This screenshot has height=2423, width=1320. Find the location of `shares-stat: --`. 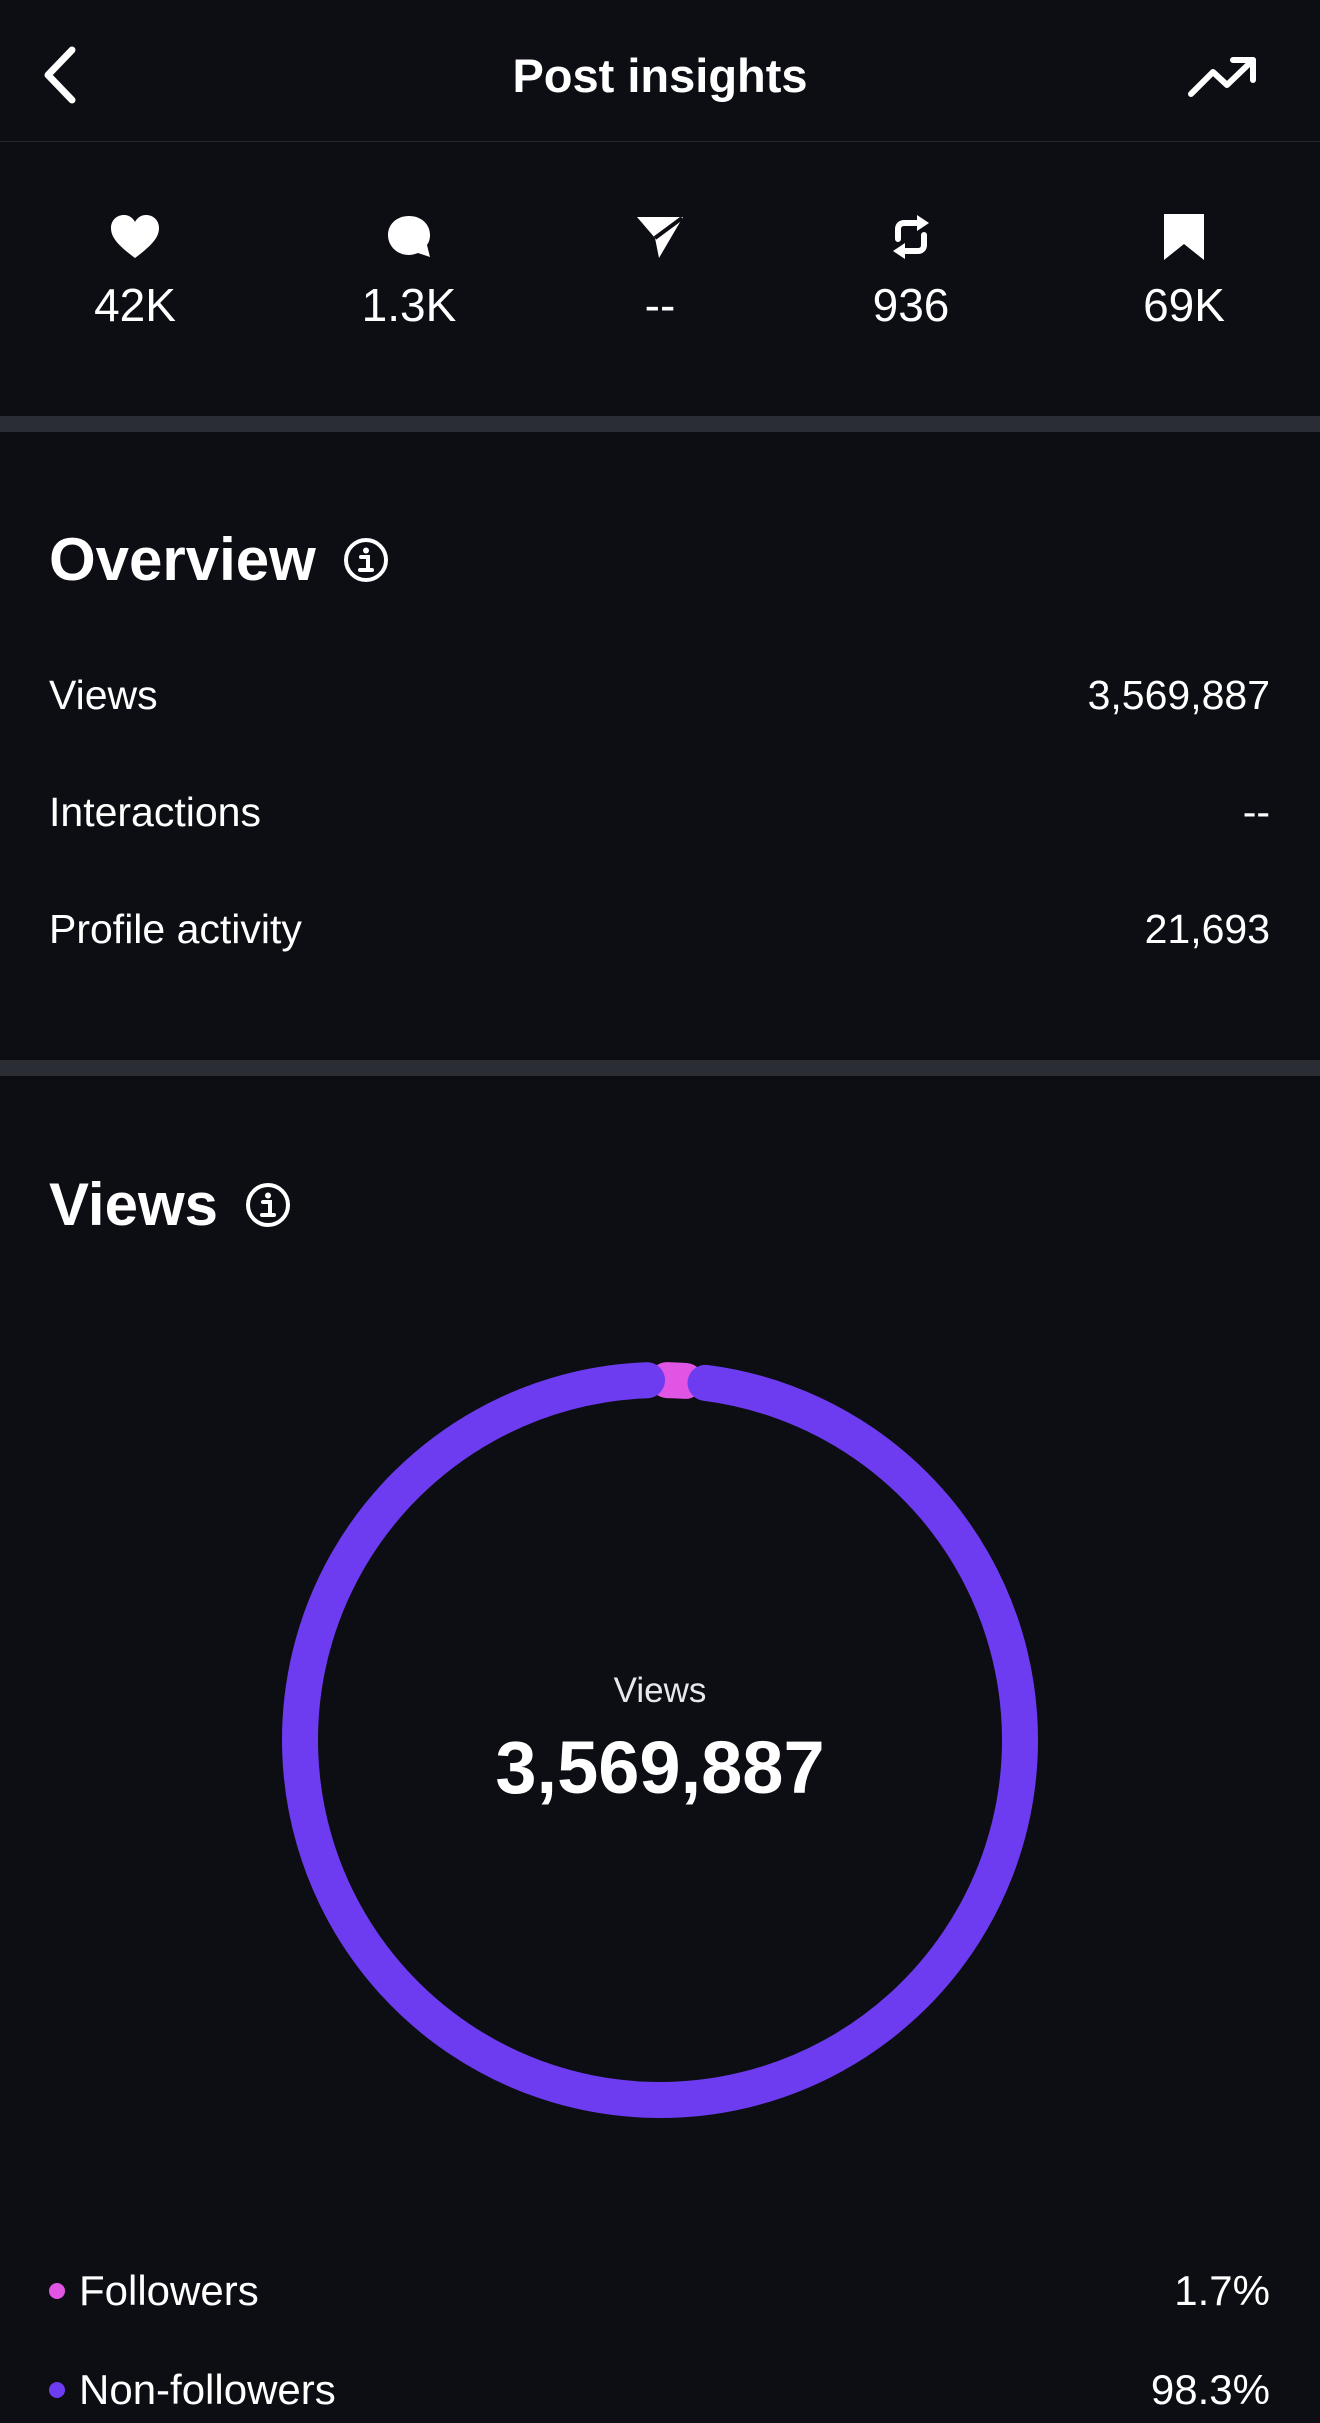

shares-stat: -- is located at coordinates (660, 270).